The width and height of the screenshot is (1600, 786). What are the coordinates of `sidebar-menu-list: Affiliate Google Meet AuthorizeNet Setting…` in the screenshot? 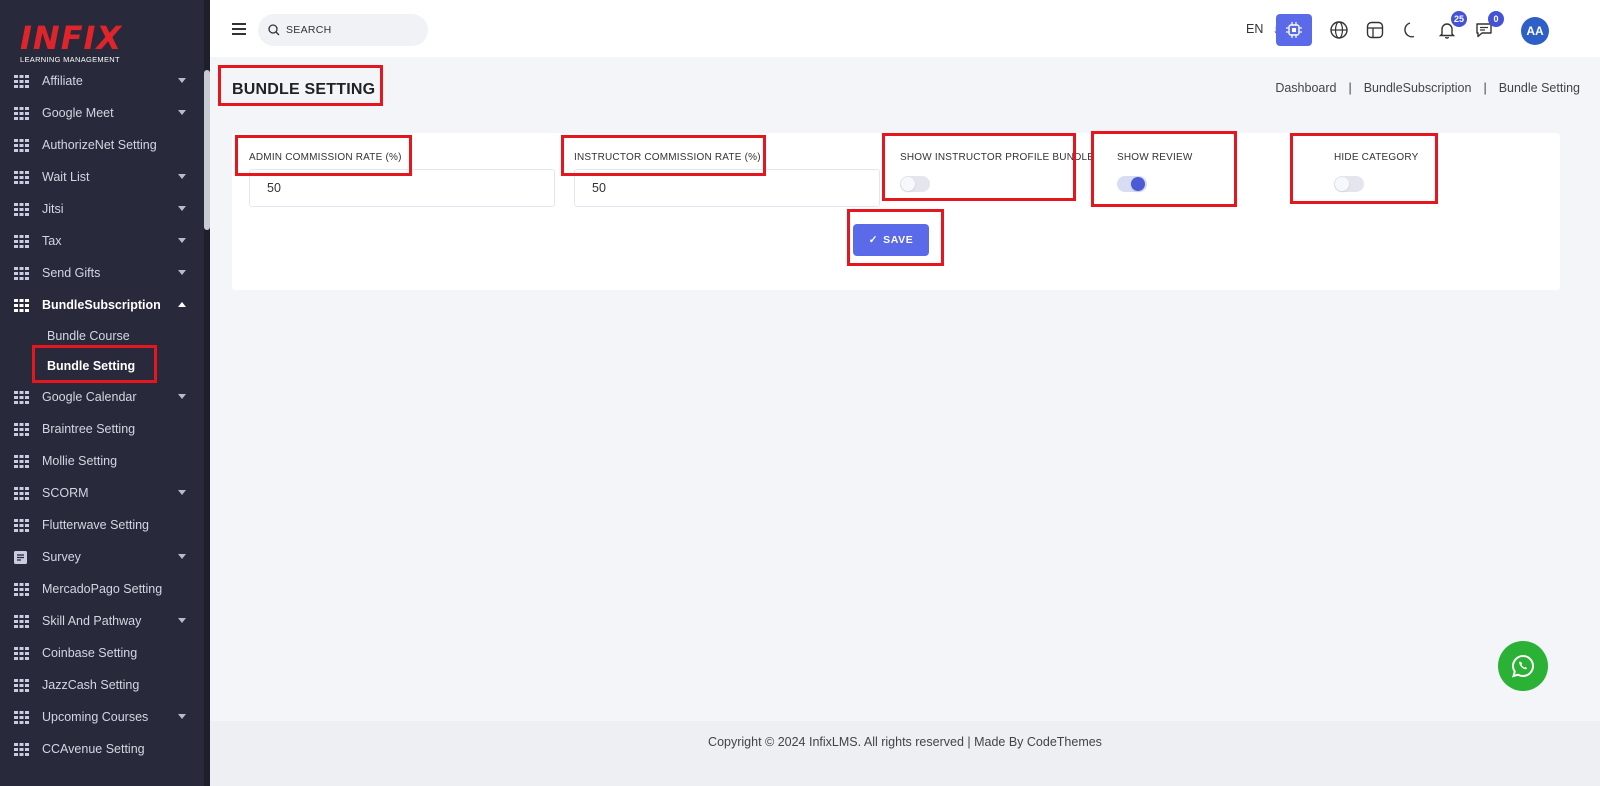 It's located at (102, 417).